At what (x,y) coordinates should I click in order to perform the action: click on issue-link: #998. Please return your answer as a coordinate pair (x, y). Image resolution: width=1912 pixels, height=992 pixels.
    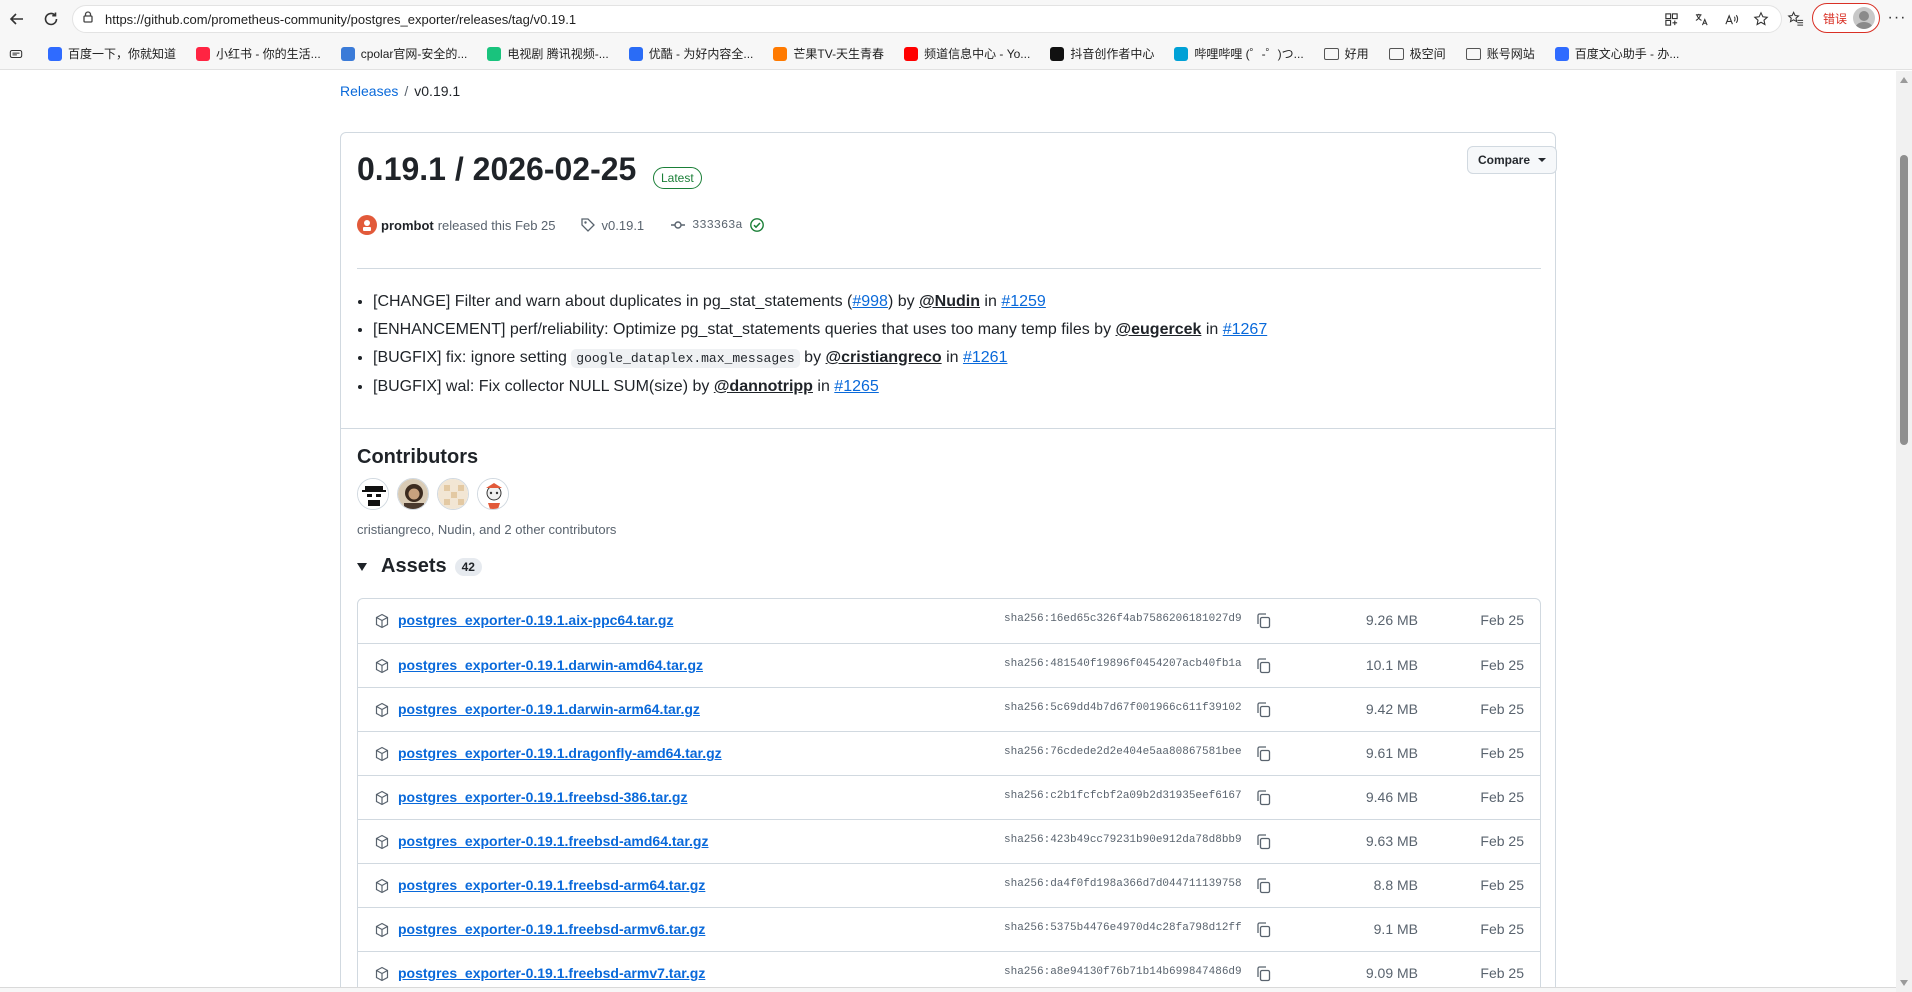
    Looking at the image, I should click on (870, 301).